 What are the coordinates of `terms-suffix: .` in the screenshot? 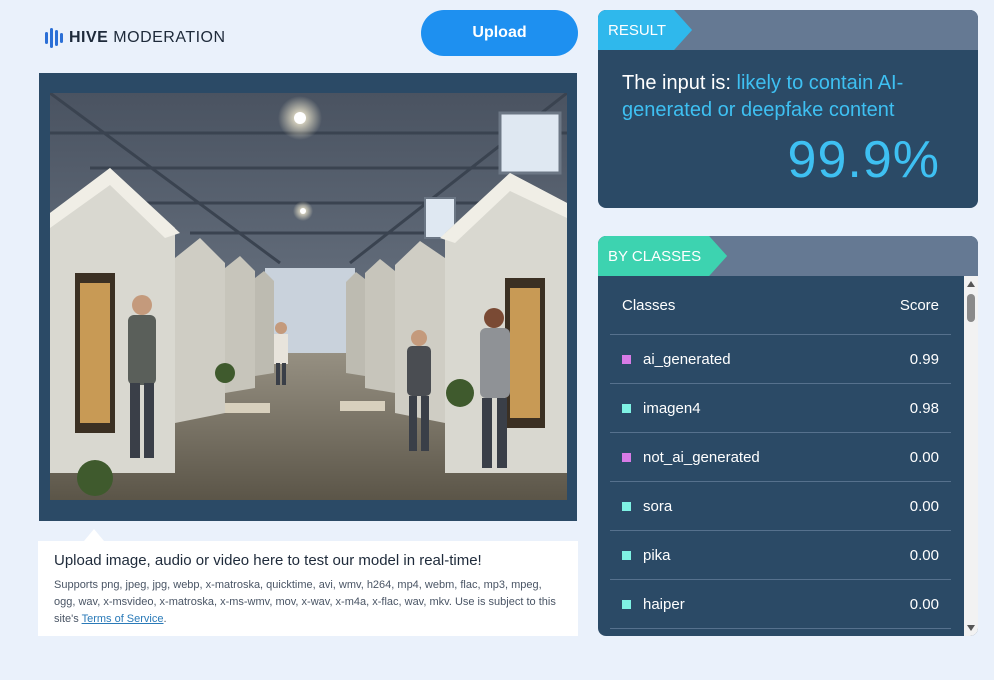 It's located at (165, 619).